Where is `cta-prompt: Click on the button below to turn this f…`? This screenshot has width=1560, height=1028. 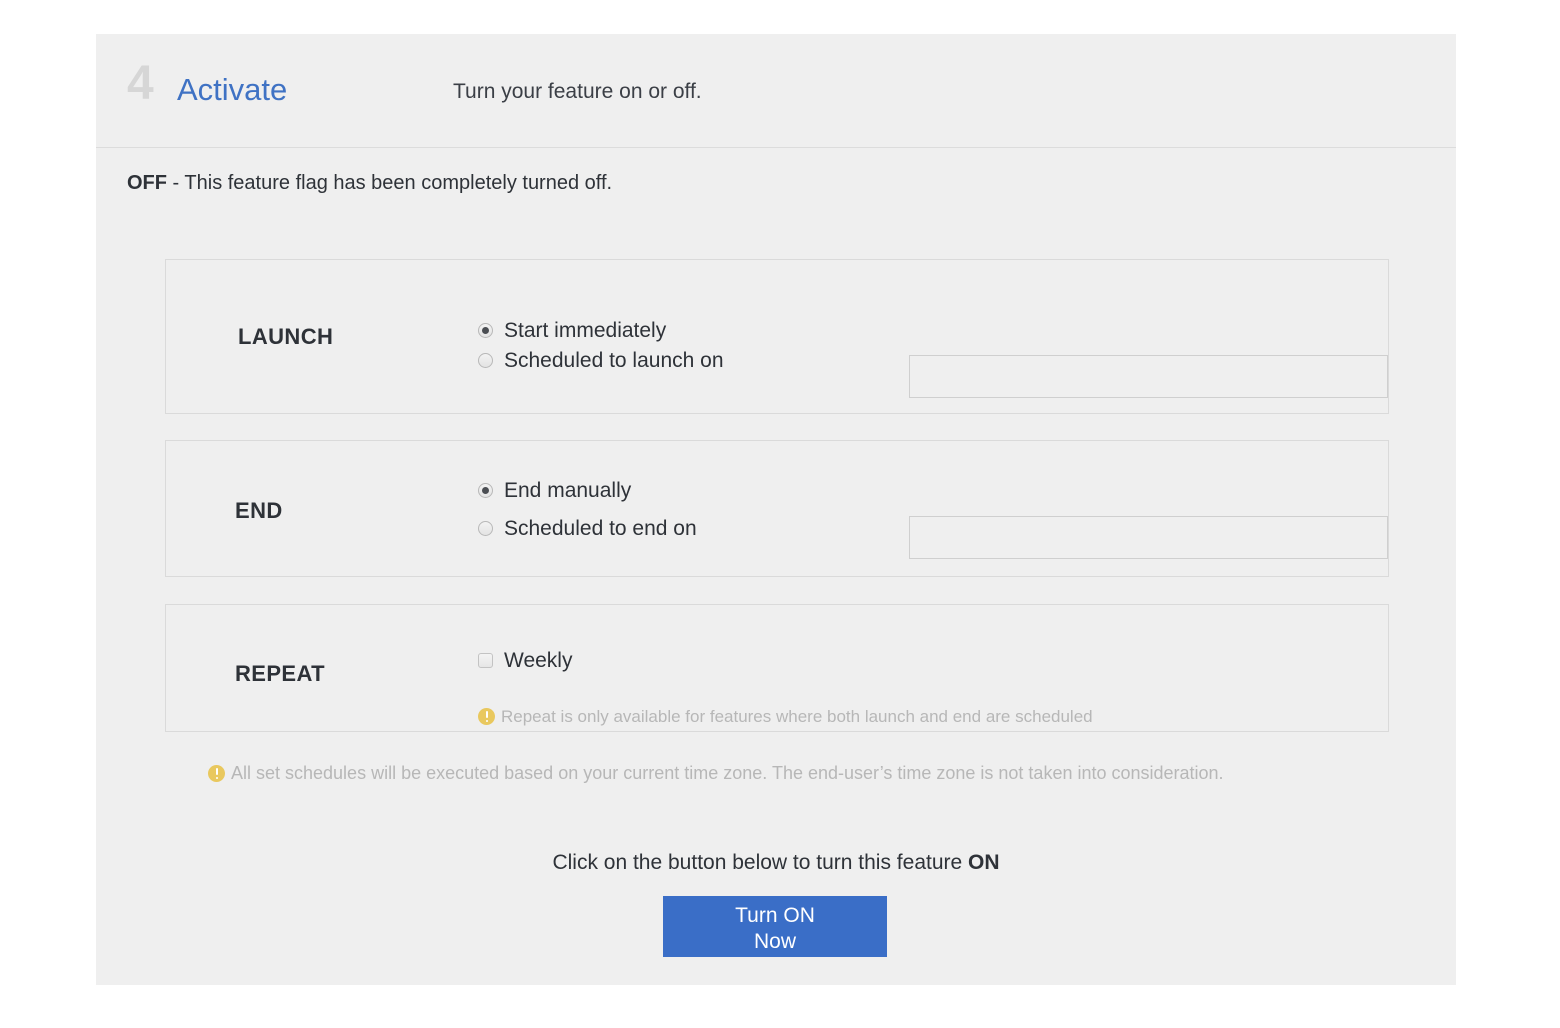
cta-prompt: Click on the button below to turn this f… is located at coordinates (776, 862).